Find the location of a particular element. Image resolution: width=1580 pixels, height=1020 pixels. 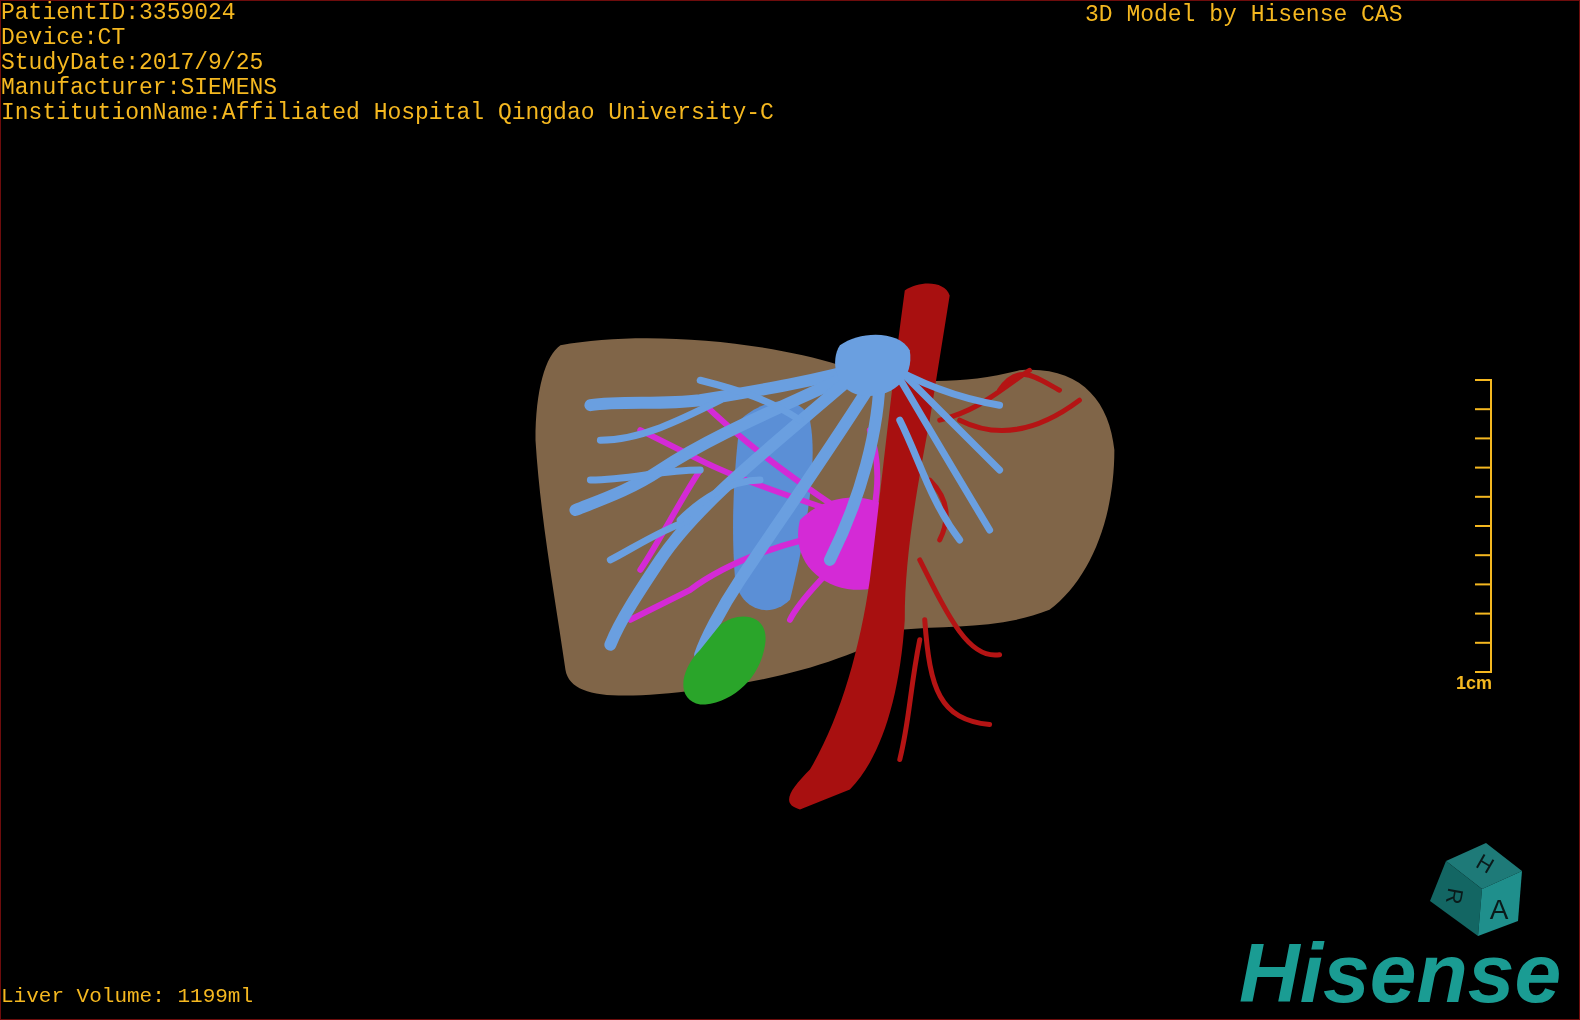

scale-label: 1cm is located at coordinates (1474, 683).